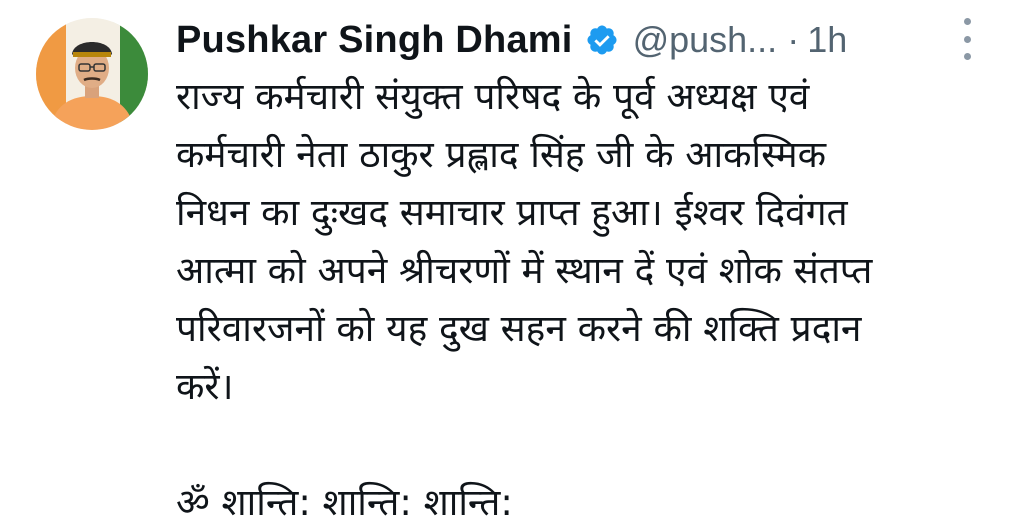 The width and height of the screenshot is (1024, 532). Describe the element at coordinates (967, 39) in the screenshot. I see `more-vertical-icon` at that location.